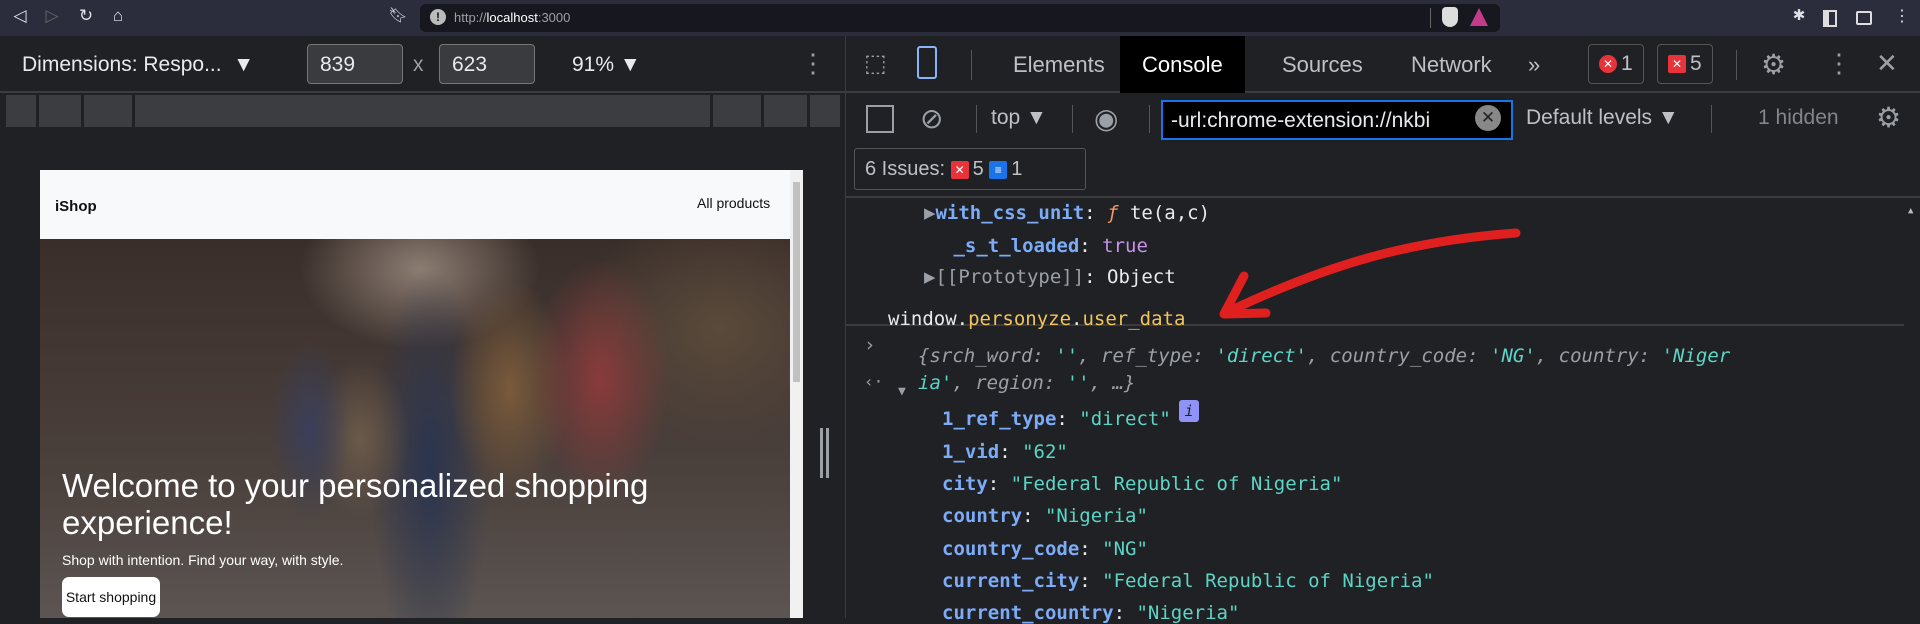 The width and height of the screenshot is (1920, 624). Describe the element at coordinates (606, 65) in the screenshot. I see `zoom-dropdown: 91% ▼` at that location.